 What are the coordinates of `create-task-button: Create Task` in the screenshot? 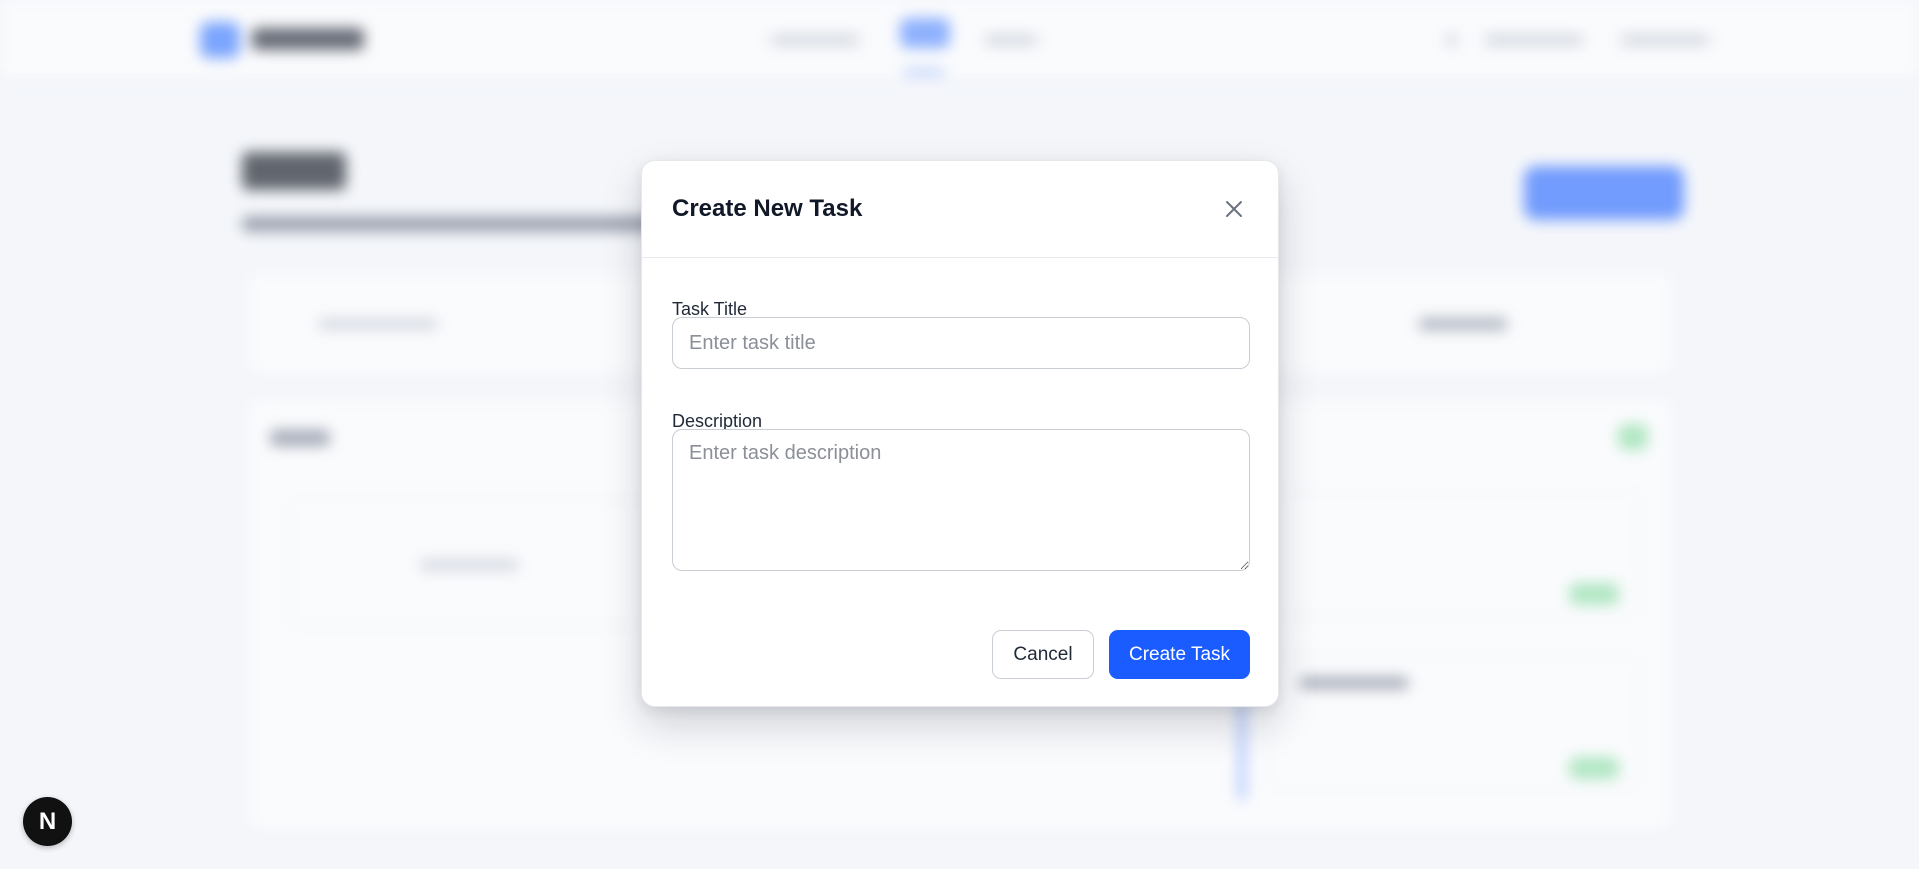 It's located at (1179, 654).